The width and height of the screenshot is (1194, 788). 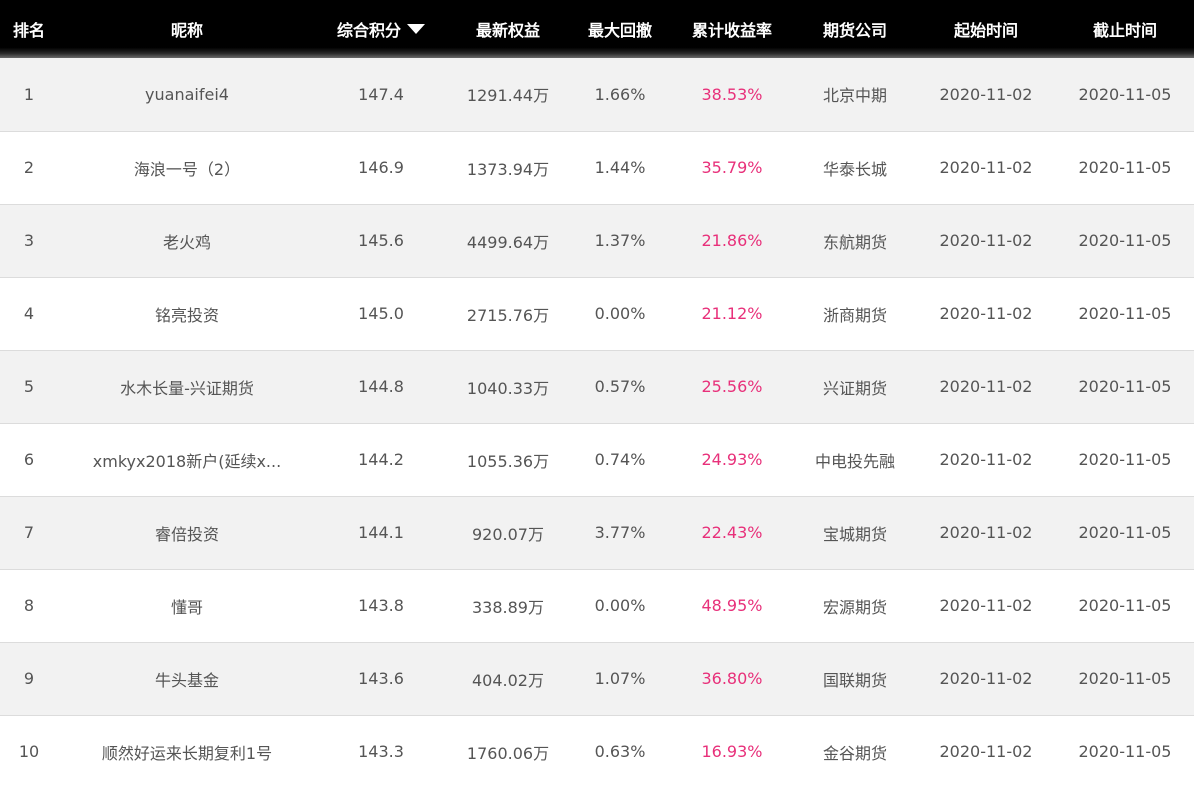 I want to click on return-cell: 24.93%, so click(x=732, y=459).